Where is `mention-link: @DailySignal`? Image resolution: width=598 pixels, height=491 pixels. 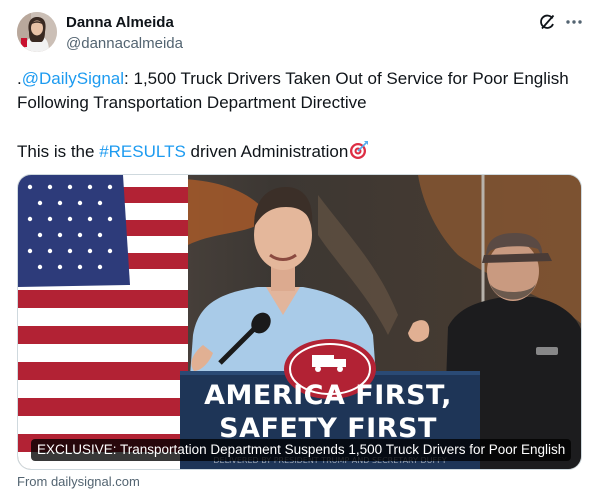
mention-link: @DailySignal is located at coordinates (73, 78).